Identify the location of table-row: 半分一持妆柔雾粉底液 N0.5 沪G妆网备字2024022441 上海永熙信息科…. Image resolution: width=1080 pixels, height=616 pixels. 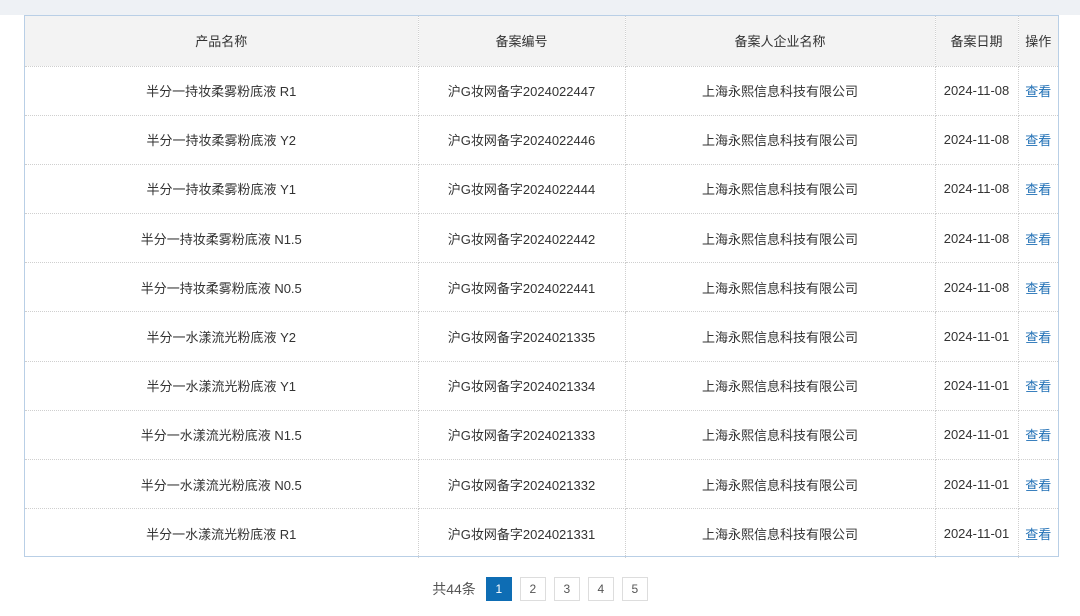
(541, 287).